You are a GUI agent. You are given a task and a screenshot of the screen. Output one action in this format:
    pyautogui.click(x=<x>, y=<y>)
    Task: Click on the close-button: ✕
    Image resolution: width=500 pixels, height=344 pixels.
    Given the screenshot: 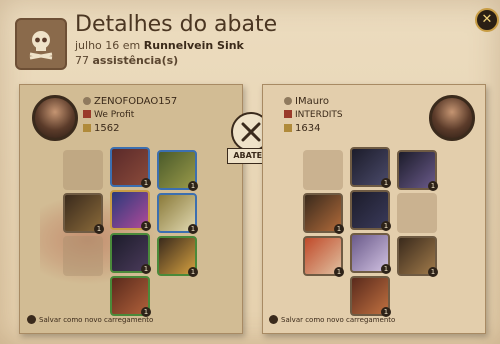 What is the action you would take?
    pyautogui.click(x=487, y=20)
    